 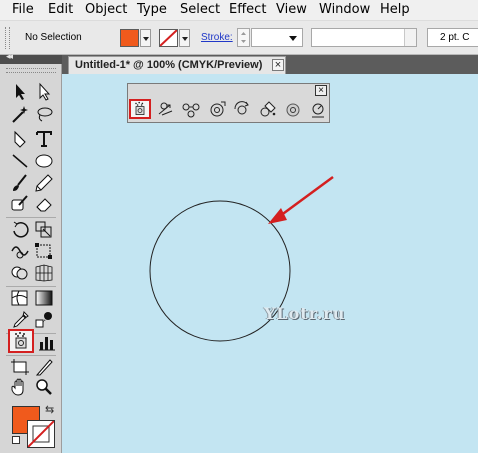 I want to click on symbol-stainer-tool, so click(x=268, y=109).